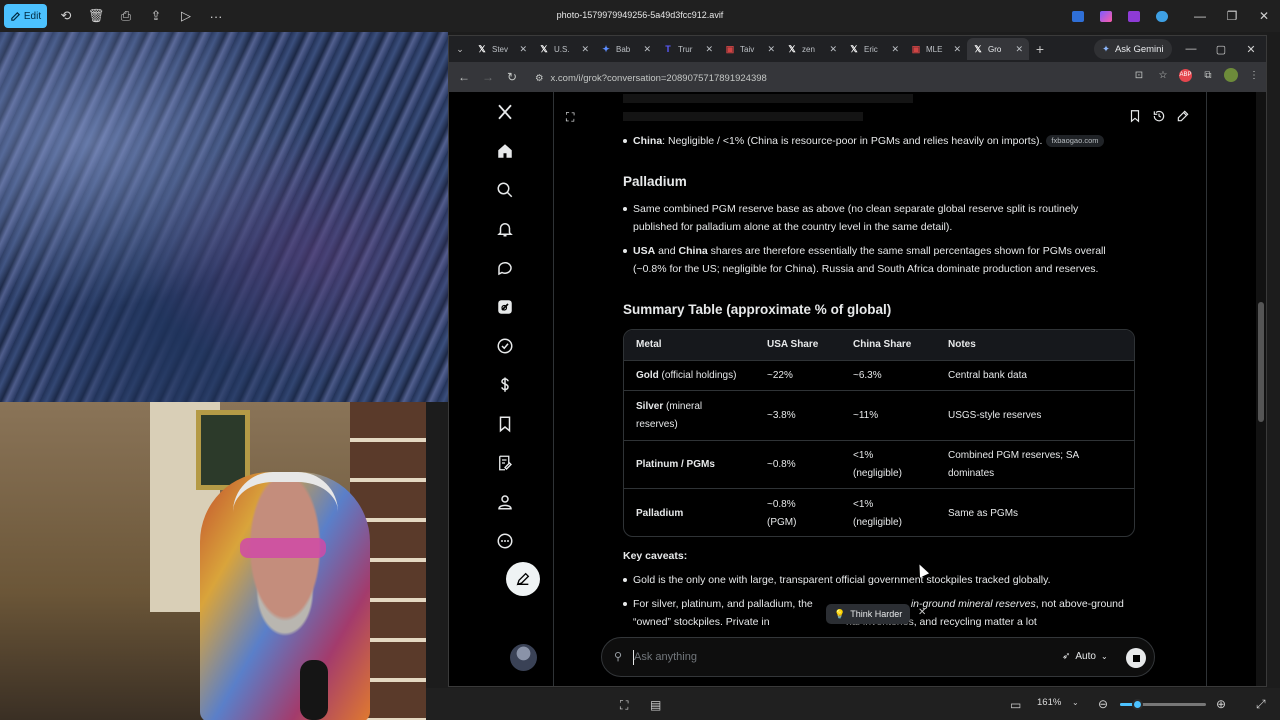 The height and width of the screenshot is (720, 1280). Describe the element at coordinates (1208, 75) in the screenshot. I see `extensions-icon: ⧉` at that location.